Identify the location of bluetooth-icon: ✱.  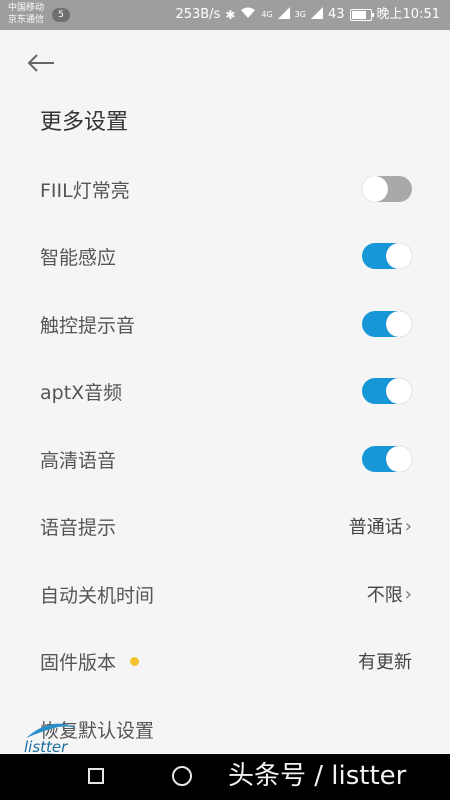
(230, 15).